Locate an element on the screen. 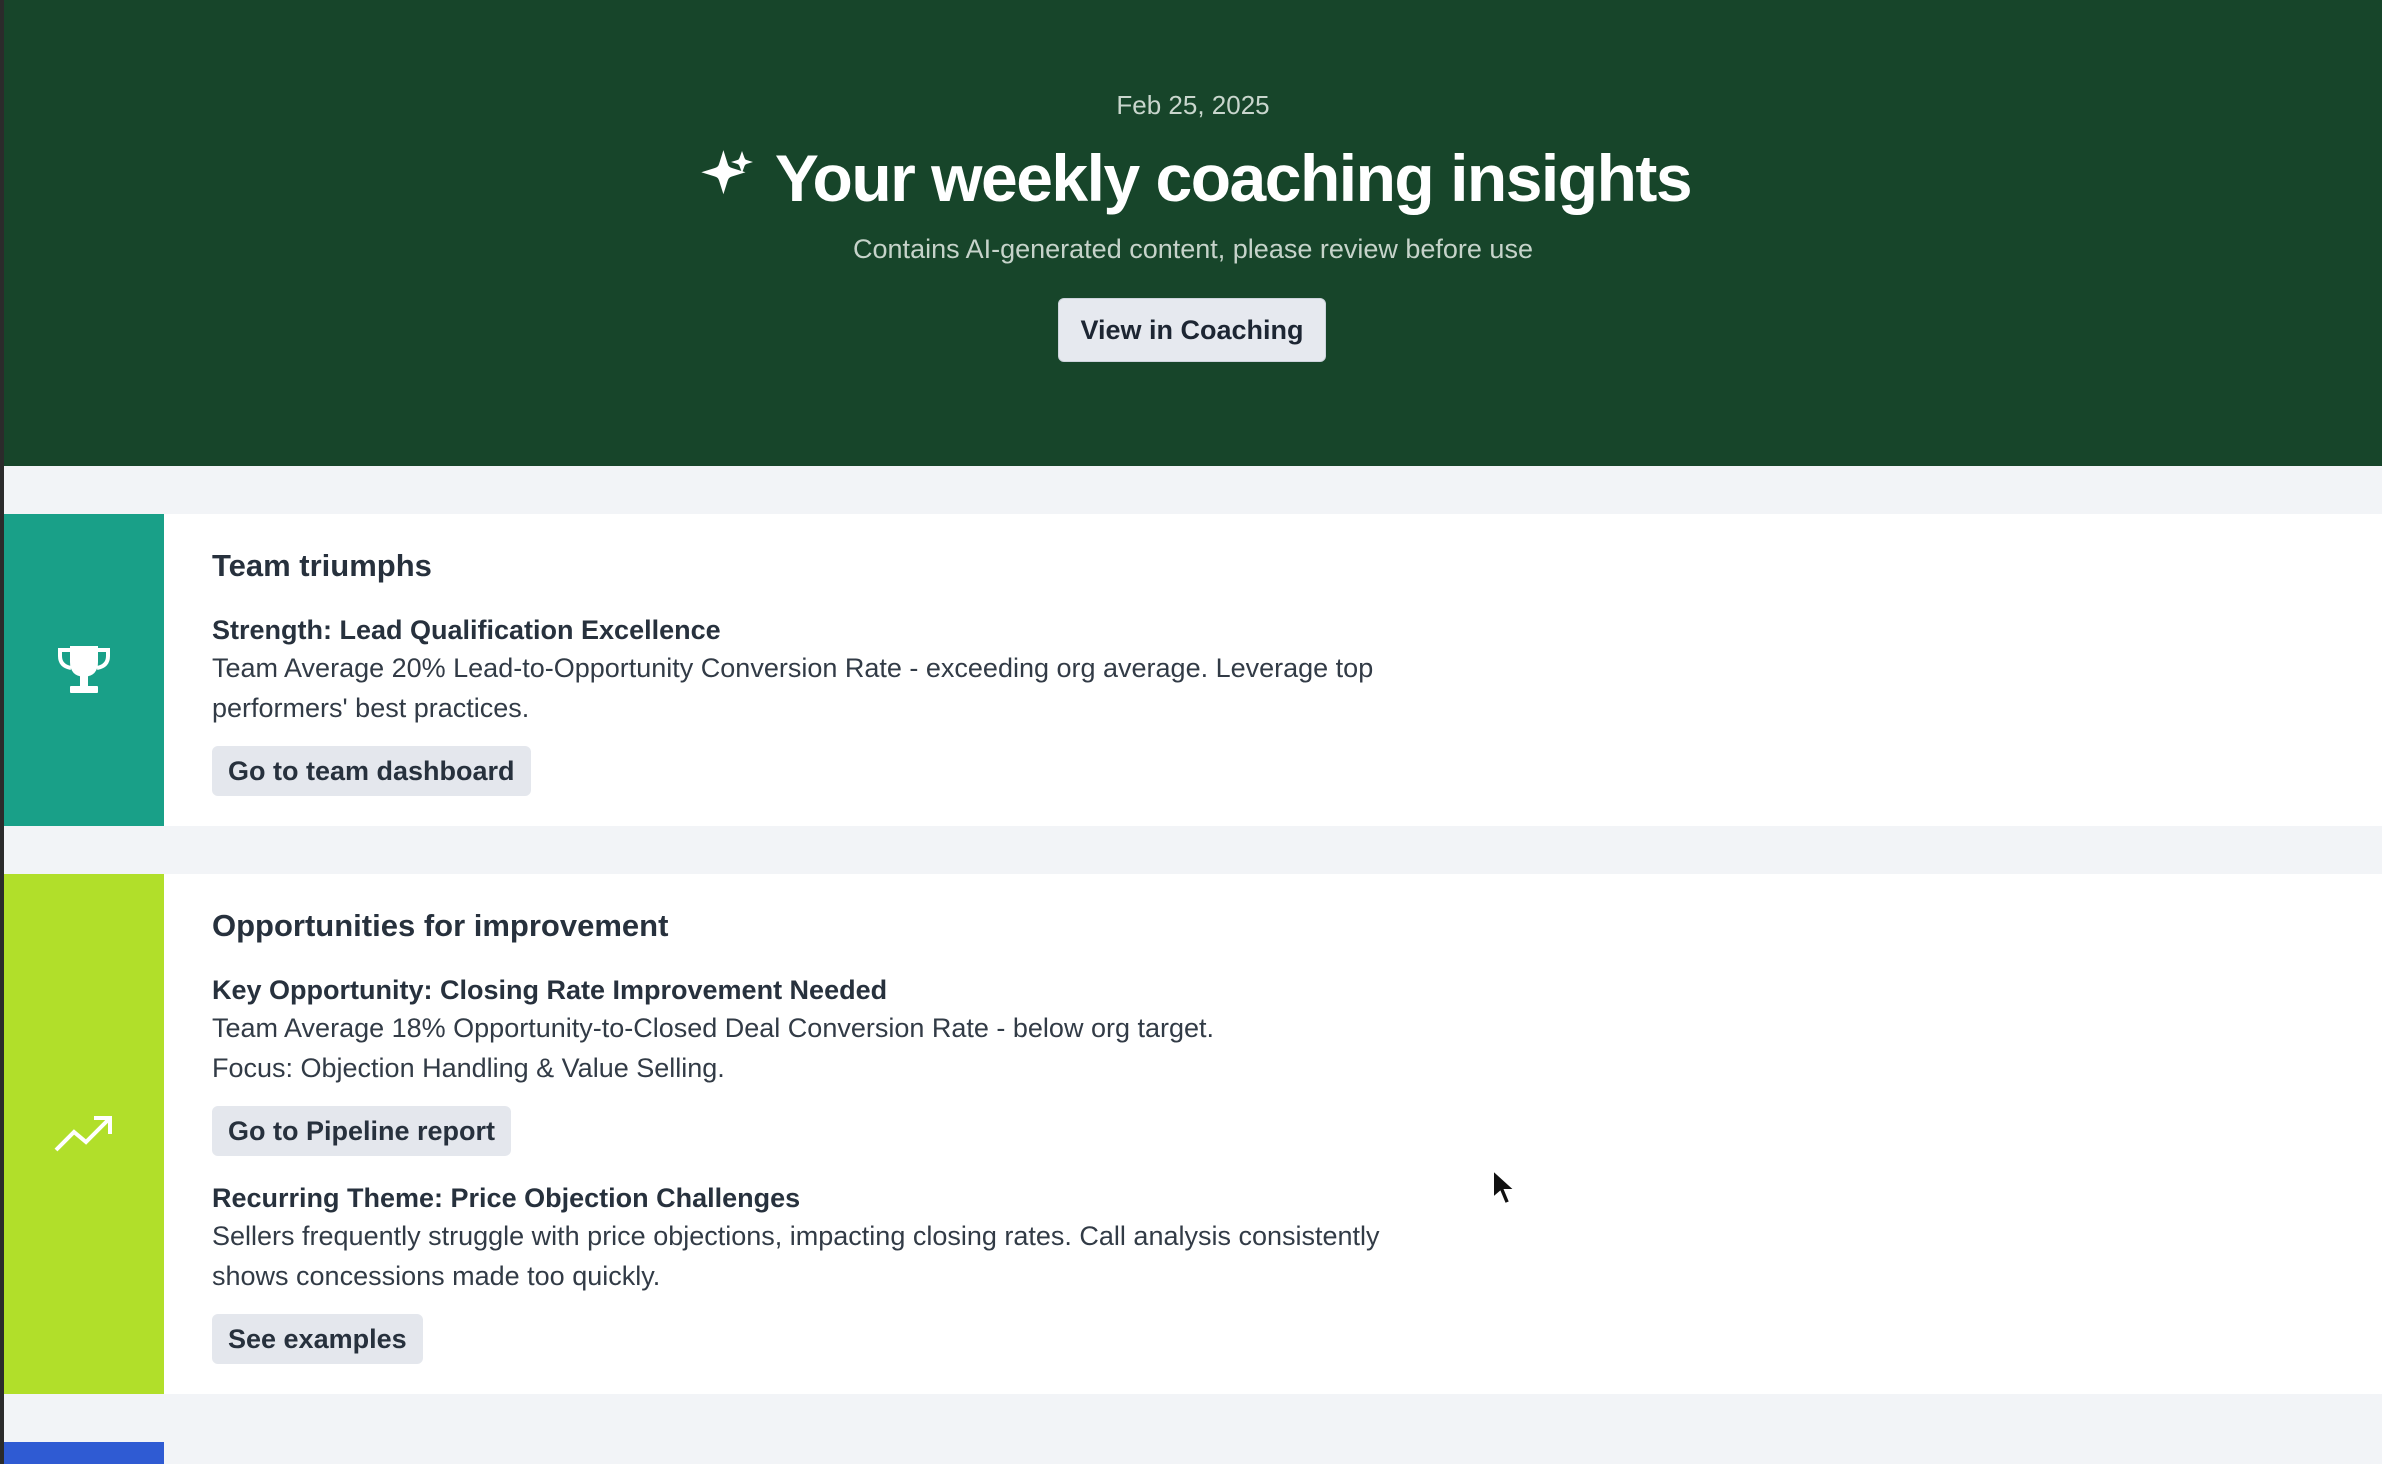 The height and width of the screenshot is (1464, 2382). go-to-team-dashboard-button: Go to team dashboard is located at coordinates (371, 771).